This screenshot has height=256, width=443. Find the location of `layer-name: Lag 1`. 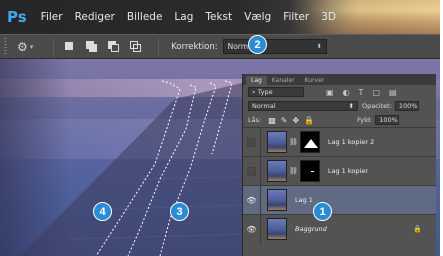

layer-name: Lag 1 is located at coordinates (304, 200).